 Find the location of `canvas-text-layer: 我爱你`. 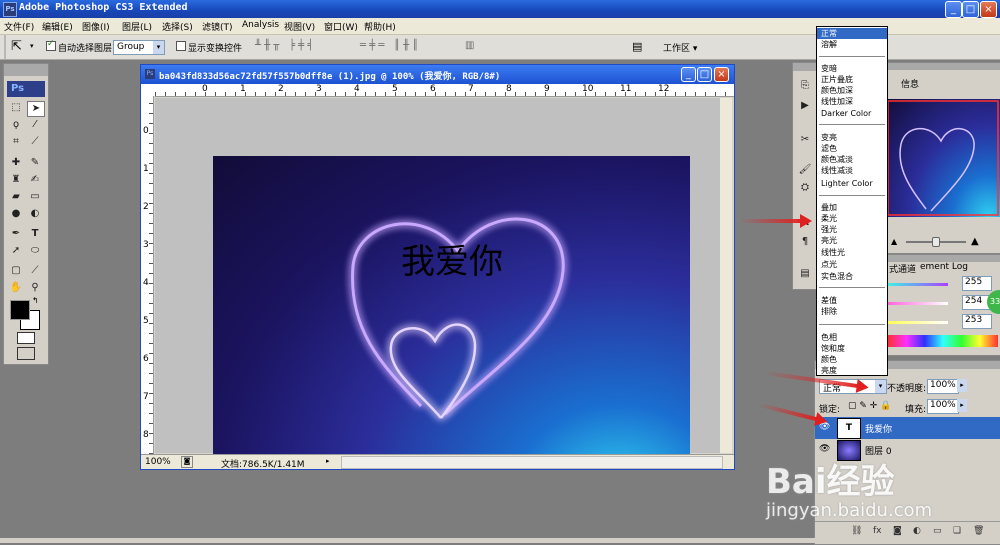

canvas-text-layer: 我爱你 is located at coordinates (452, 258).